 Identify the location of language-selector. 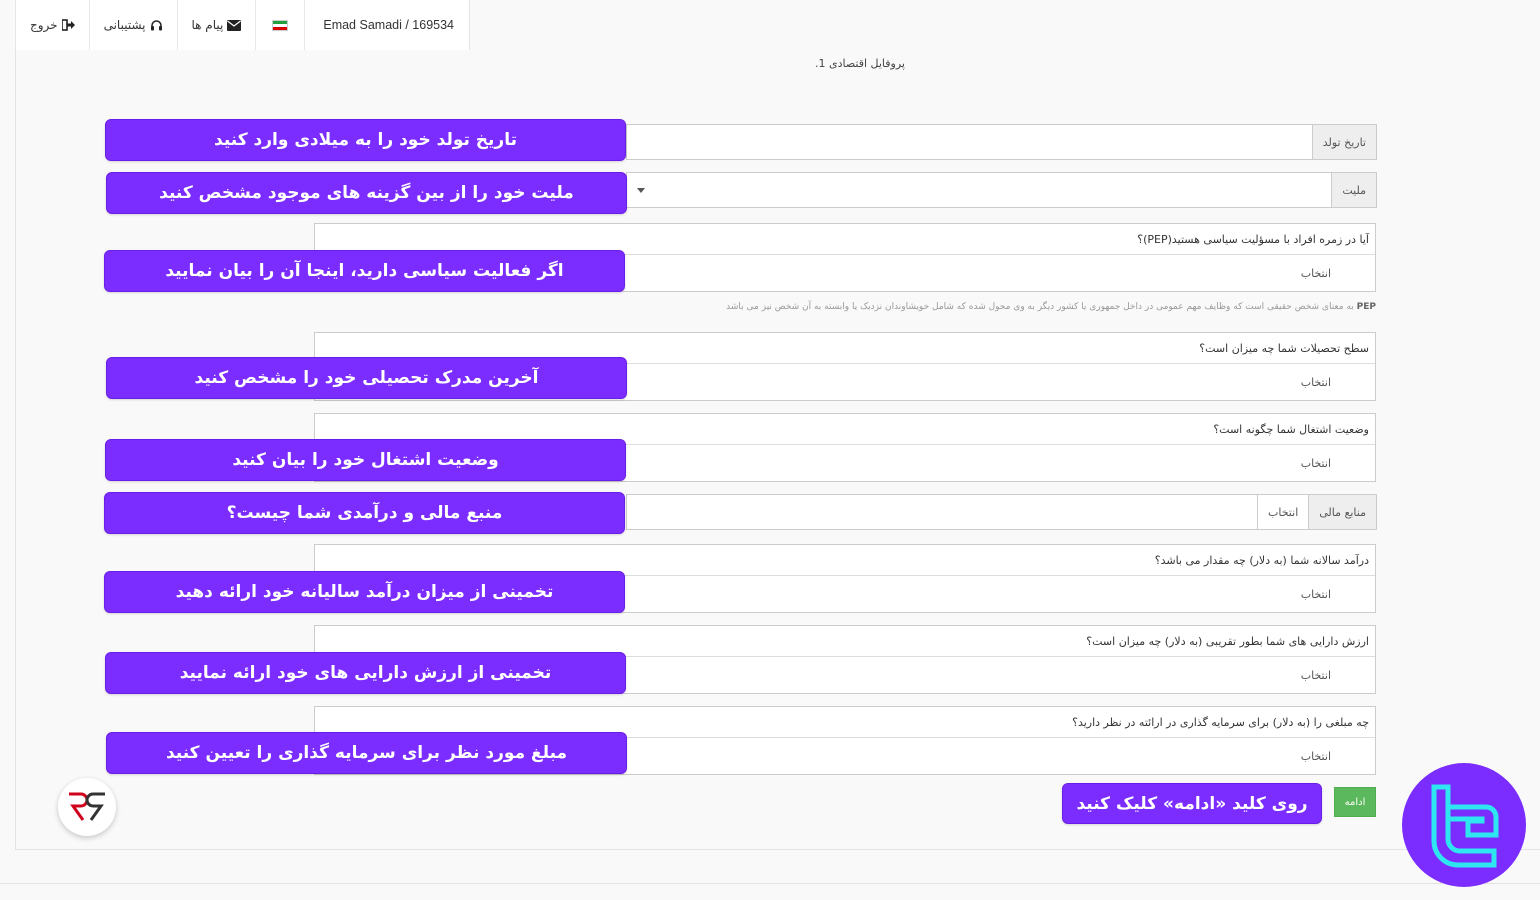
(281, 25).